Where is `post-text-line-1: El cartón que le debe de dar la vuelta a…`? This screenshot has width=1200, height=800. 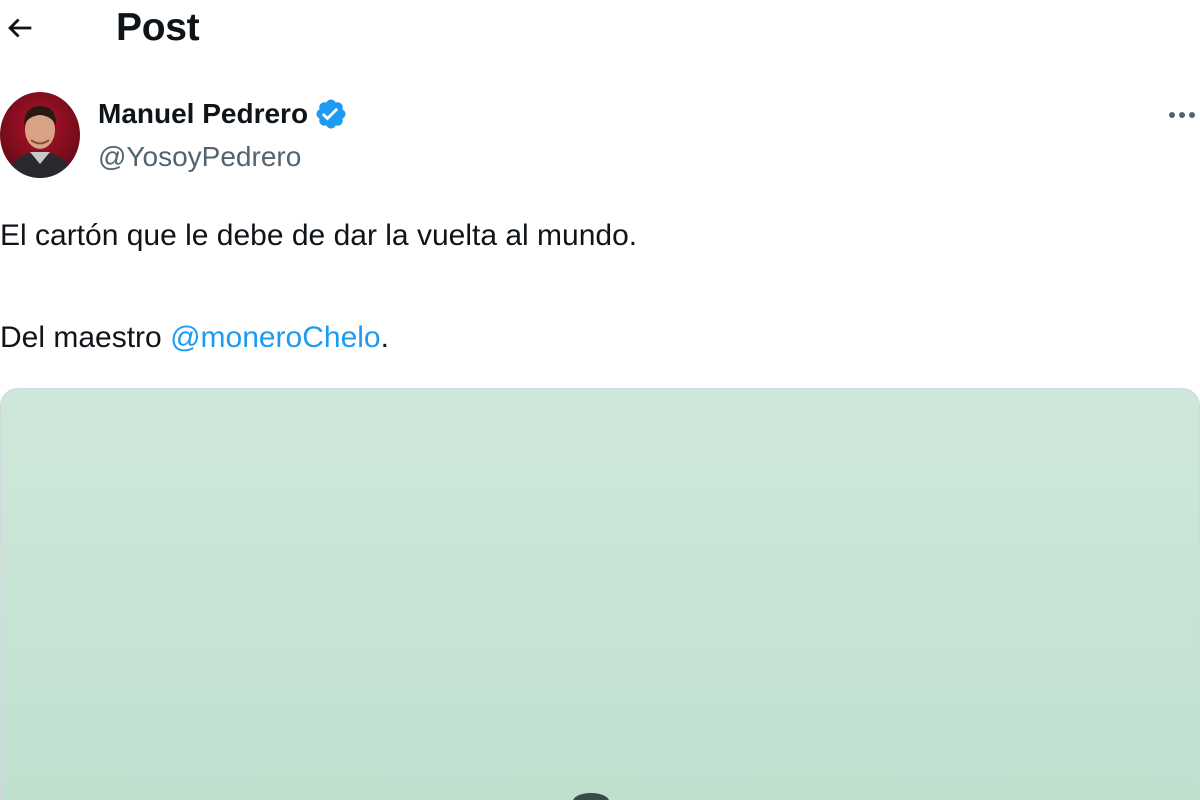
post-text-line-1: El cartón que le debe de dar la vuelta a… is located at coordinates (319, 235).